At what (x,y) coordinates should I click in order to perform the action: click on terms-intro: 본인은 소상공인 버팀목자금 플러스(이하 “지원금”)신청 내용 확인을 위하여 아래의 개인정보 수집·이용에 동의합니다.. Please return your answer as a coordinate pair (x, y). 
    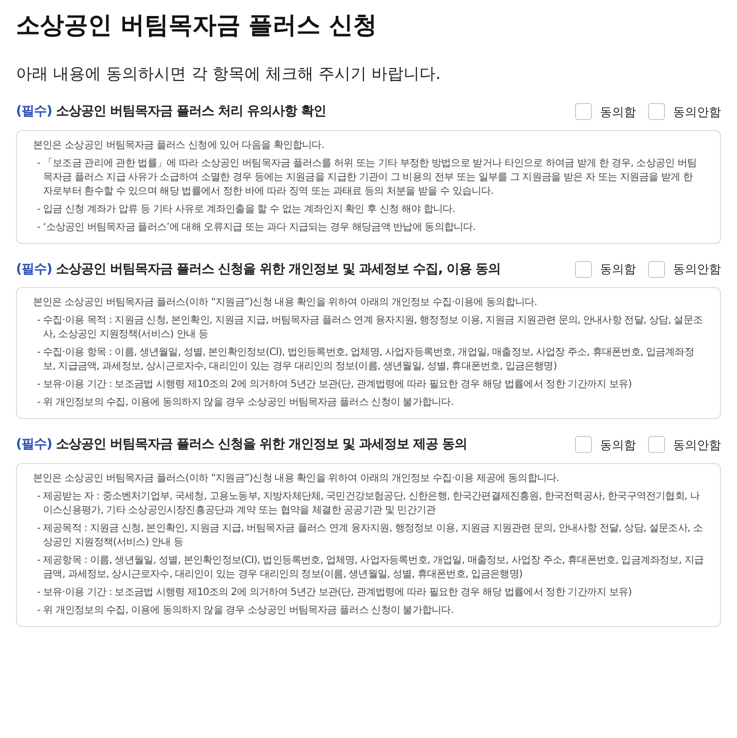
    Looking at the image, I should click on (285, 303).